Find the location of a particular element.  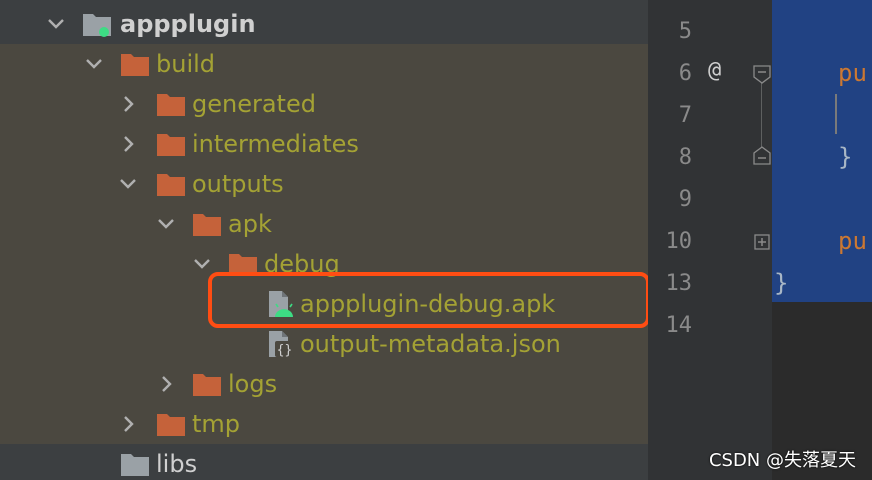

tree-row-outputs: outputs is located at coordinates (324, 184).